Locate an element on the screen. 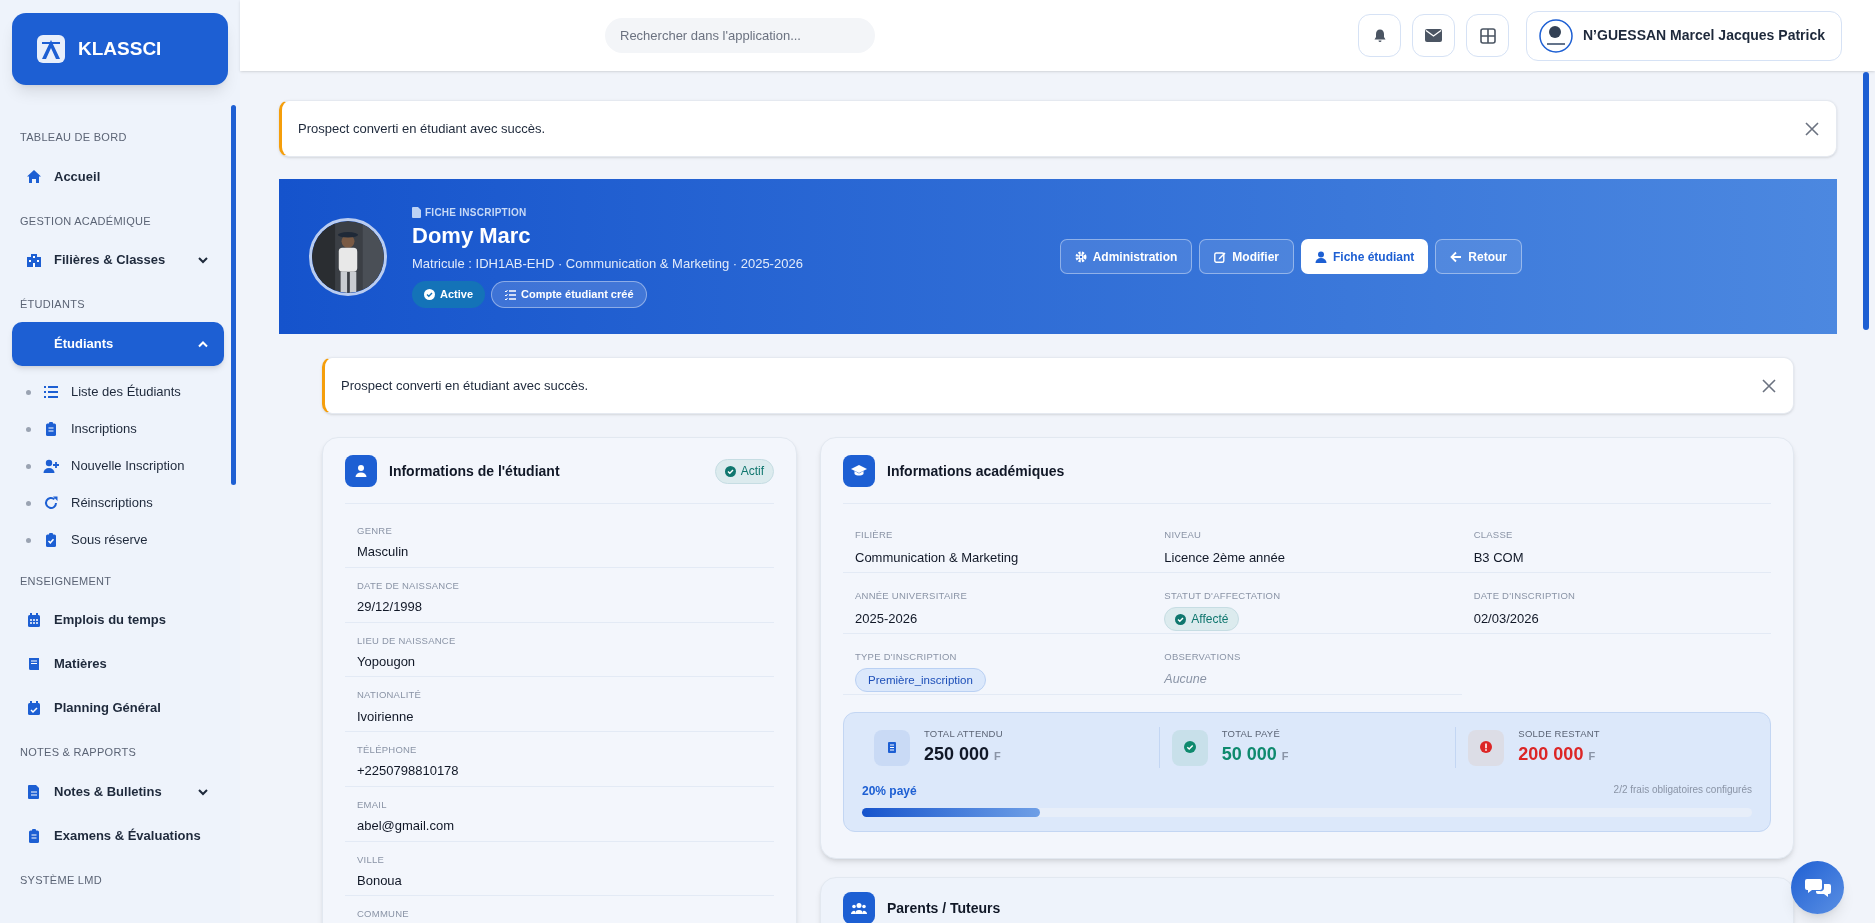 The width and height of the screenshot is (1875, 923). field-label: OBSERVATIONS is located at coordinates (1203, 657).